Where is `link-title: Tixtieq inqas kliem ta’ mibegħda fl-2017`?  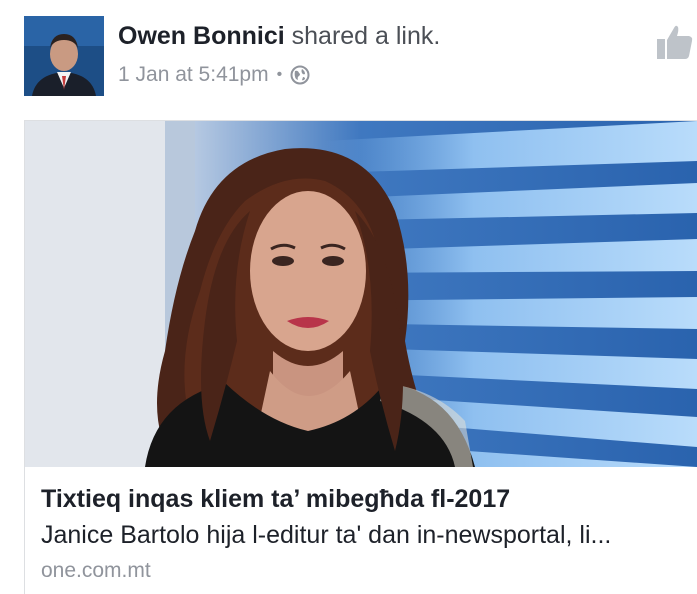
link-title: Tixtieq inqas kliem ta’ mibegħda fl-2017 is located at coordinates (361, 499).